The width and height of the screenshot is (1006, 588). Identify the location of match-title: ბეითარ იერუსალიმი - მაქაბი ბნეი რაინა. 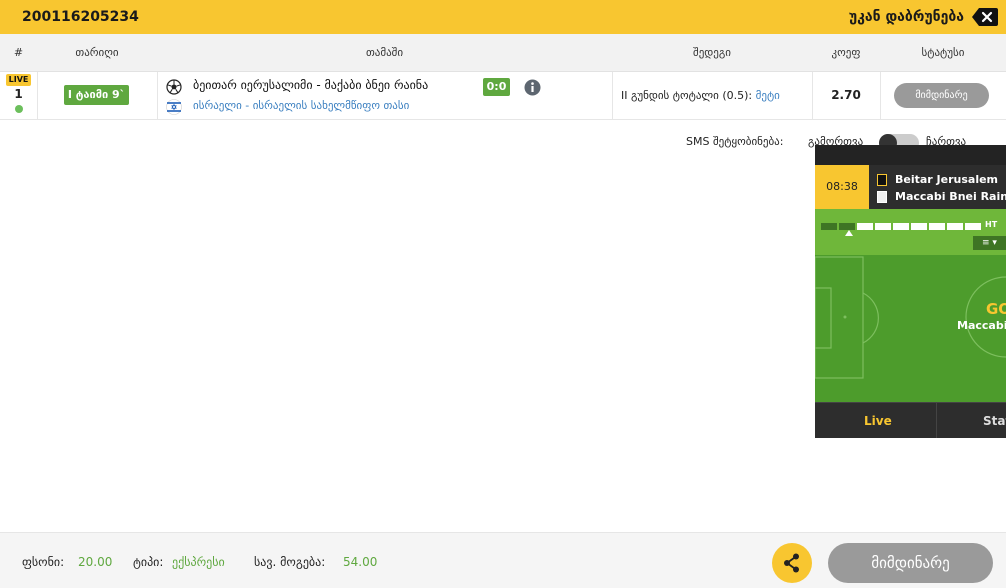
(310, 85).